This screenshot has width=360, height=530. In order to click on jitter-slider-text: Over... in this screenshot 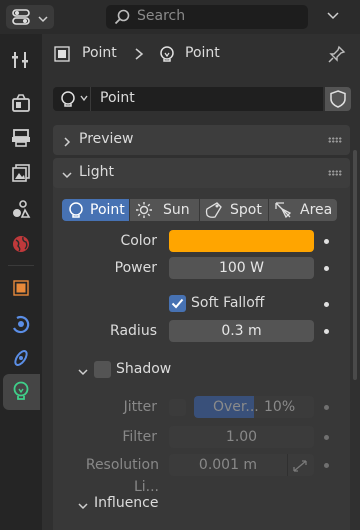, I will do `click(236, 407)`.